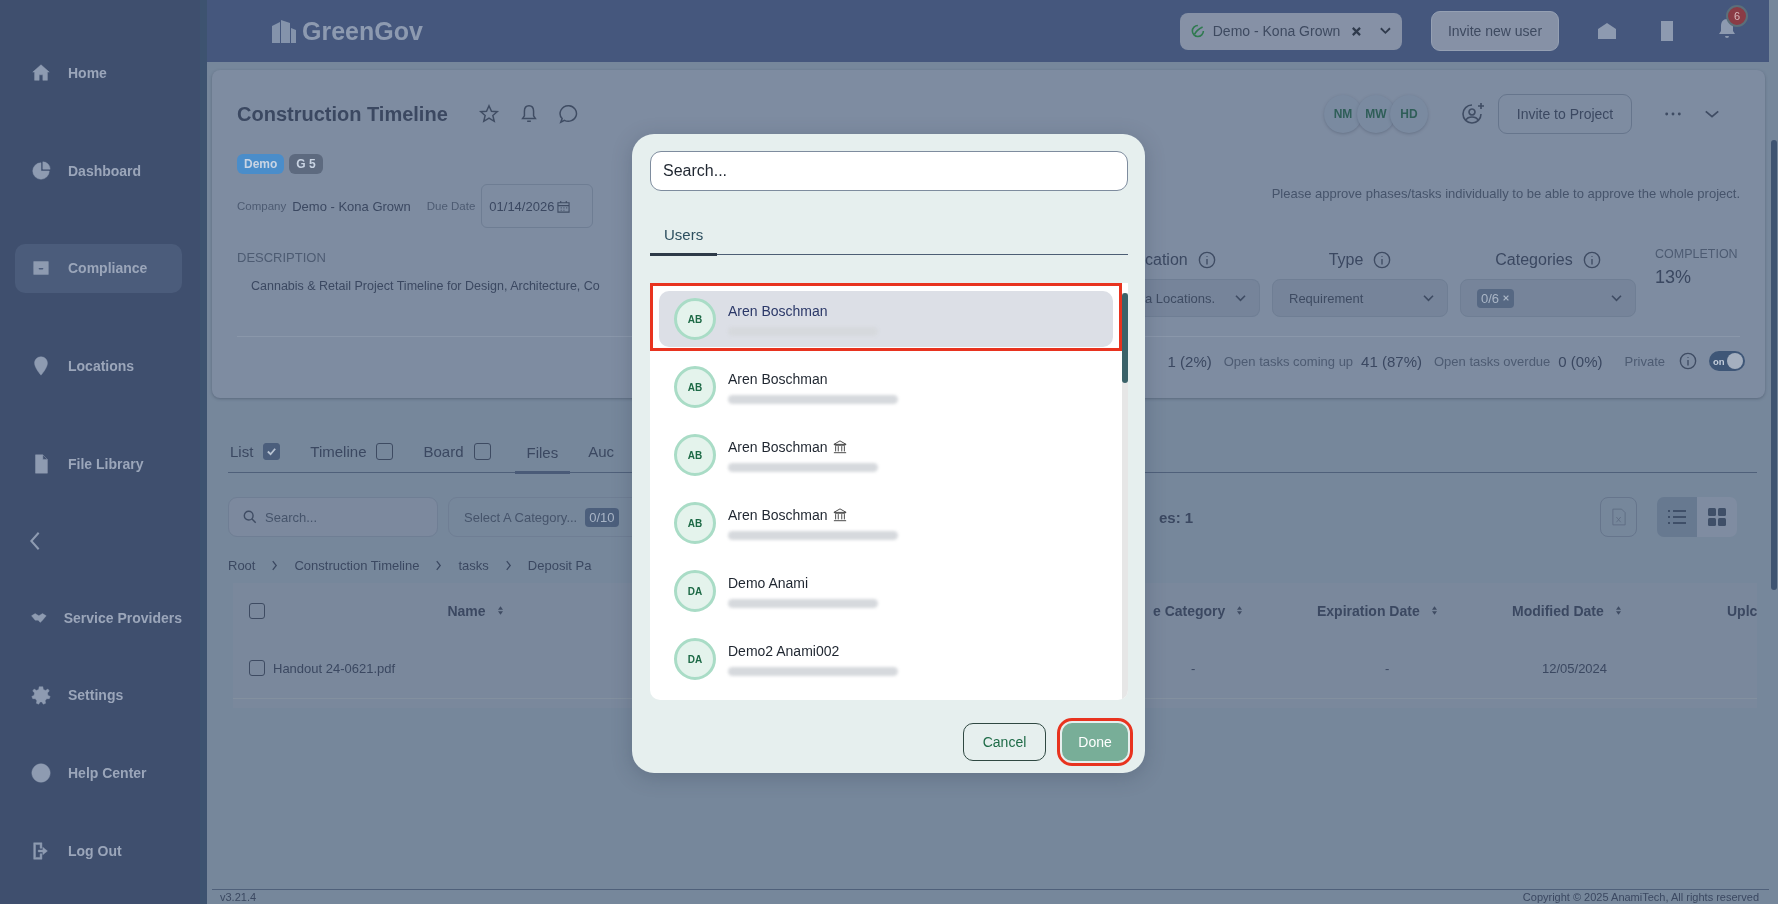 Image resolution: width=1778 pixels, height=904 pixels. What do you see at coordinates (1368, 610) in the screenshot?
I see `column-header: Expiration Date` at bounding box center [1368, 610].